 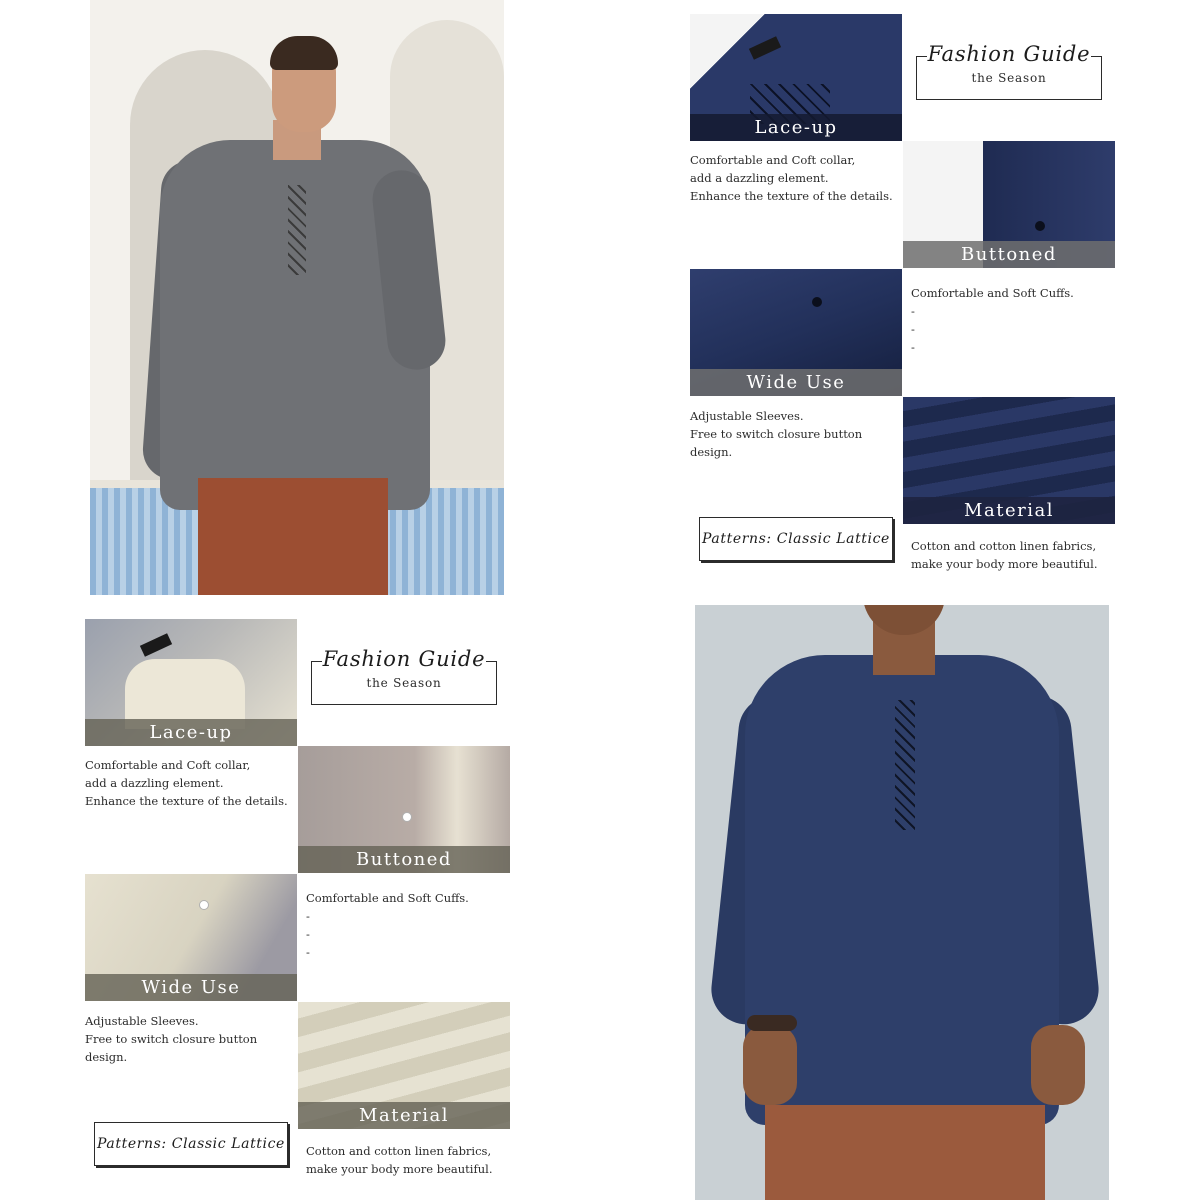 What do you see at coordinates (1009, 460) in the screenshot?
I see `tile-material-navy: Material` at bounding box center [1009, 460].